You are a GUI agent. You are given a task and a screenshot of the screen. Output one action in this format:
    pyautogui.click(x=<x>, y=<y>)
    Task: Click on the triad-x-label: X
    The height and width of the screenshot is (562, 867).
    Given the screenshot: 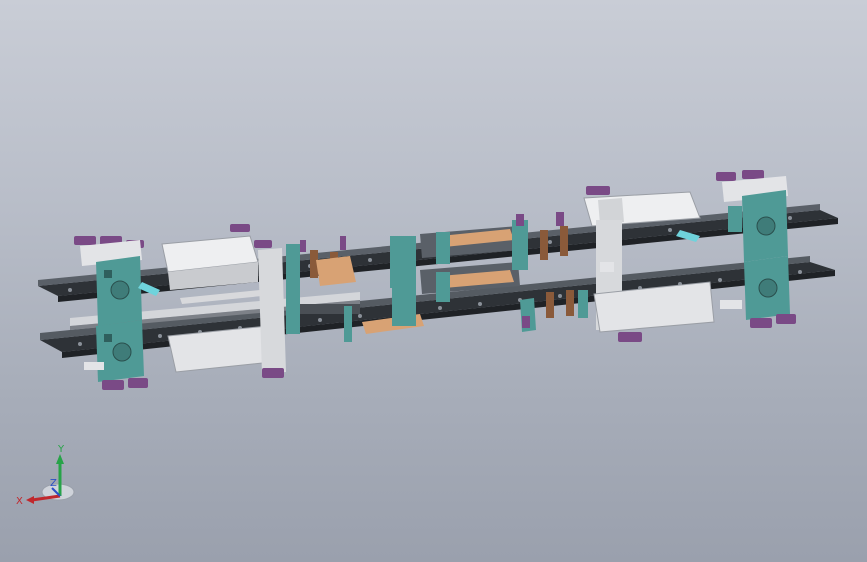 What is the action you would take?
    pyautogui.click(x=19, y=501)
    